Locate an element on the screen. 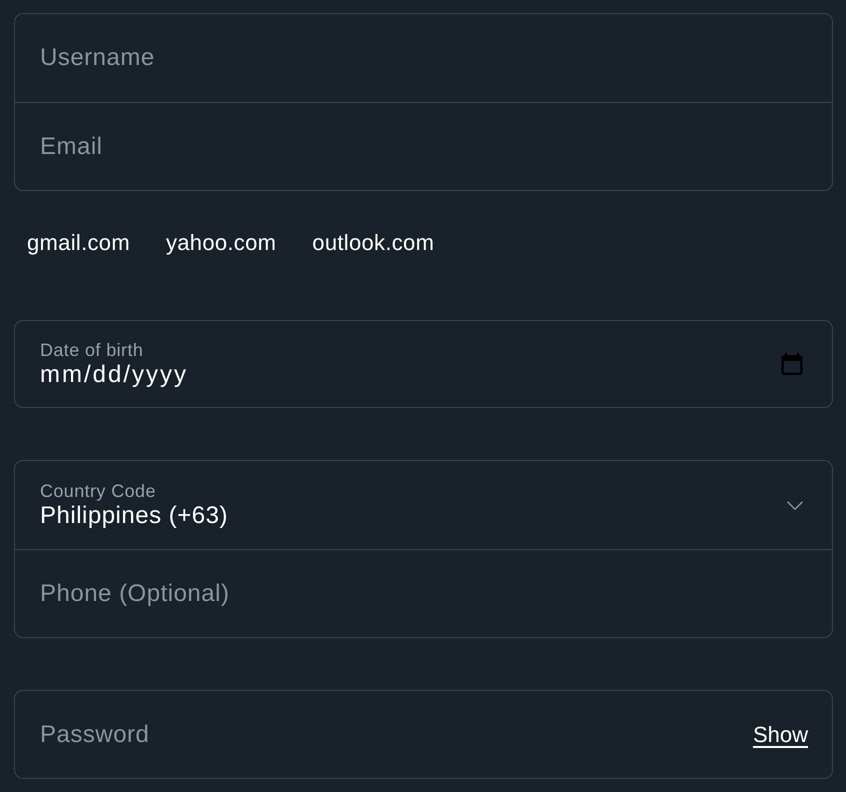 The height and width of the screenshot is (792, 846). email-domain-suggestion: outlook.com is located at coordinates (373, 243).